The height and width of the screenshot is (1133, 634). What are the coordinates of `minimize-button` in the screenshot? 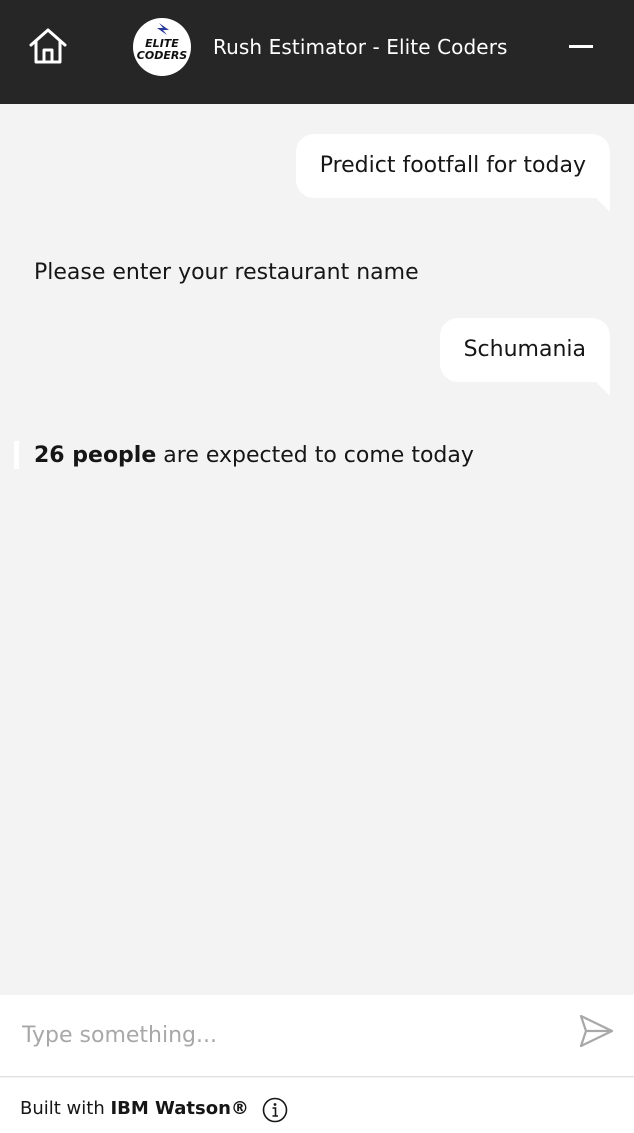 It's located at (581, 45).